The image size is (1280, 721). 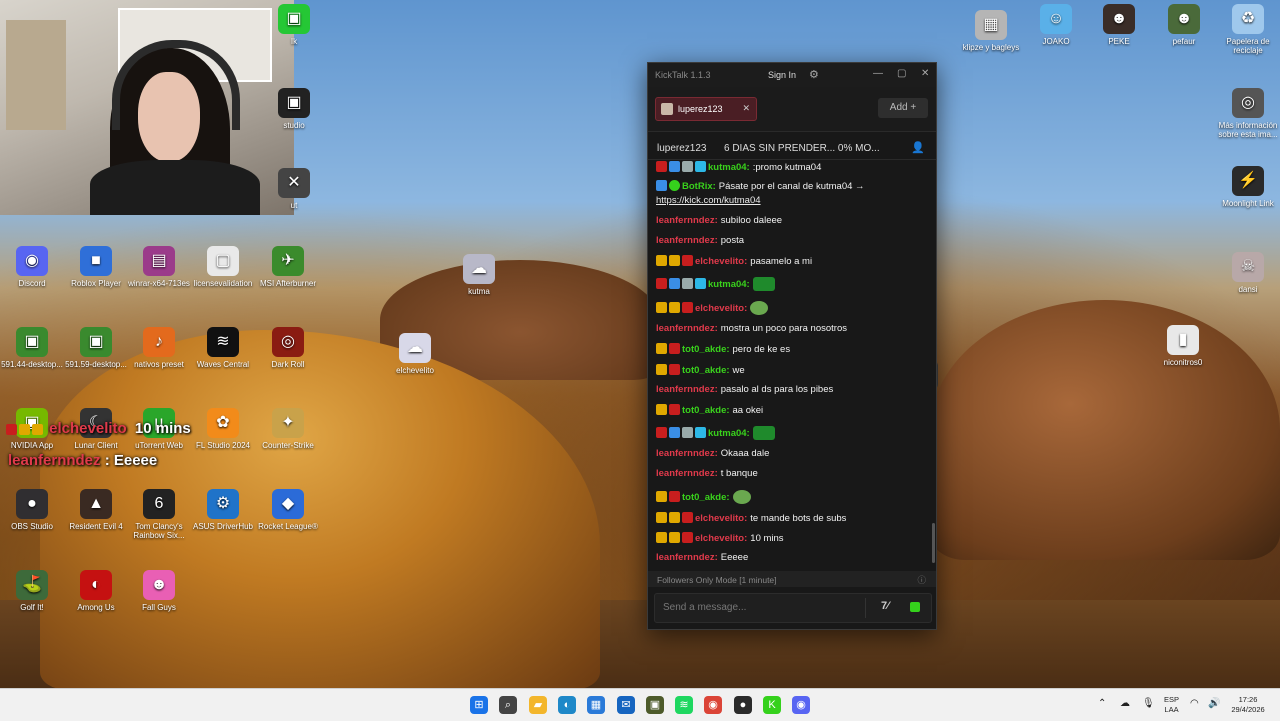 What do you see at coordinates (699, 186) in the screenshot?
I see `chat-username: BotRix:` at bounding box center [699, 186].